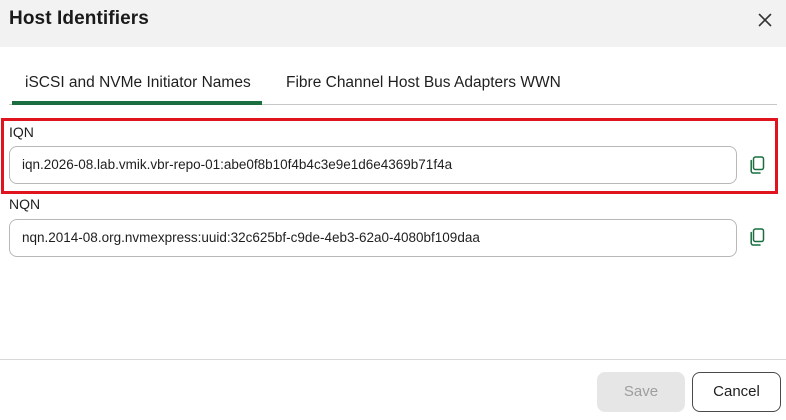  What do you see at coordinates (21, 132) in the screenshot?
I see `iqn-label: IQN` at bounding box center [21, 132].